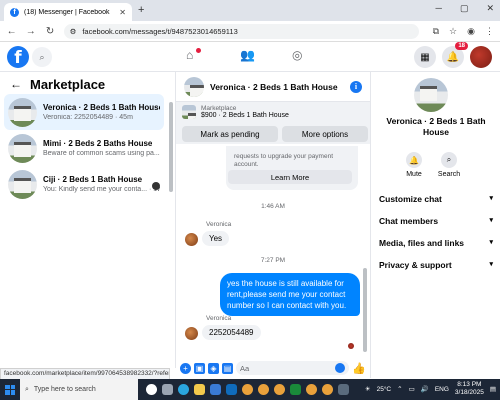 The height and width of the screenshot is (400, 500). Describe the element at coordinates (491, 220) in the screenshot. I see `chevron-down-icon: ▾` at that location.